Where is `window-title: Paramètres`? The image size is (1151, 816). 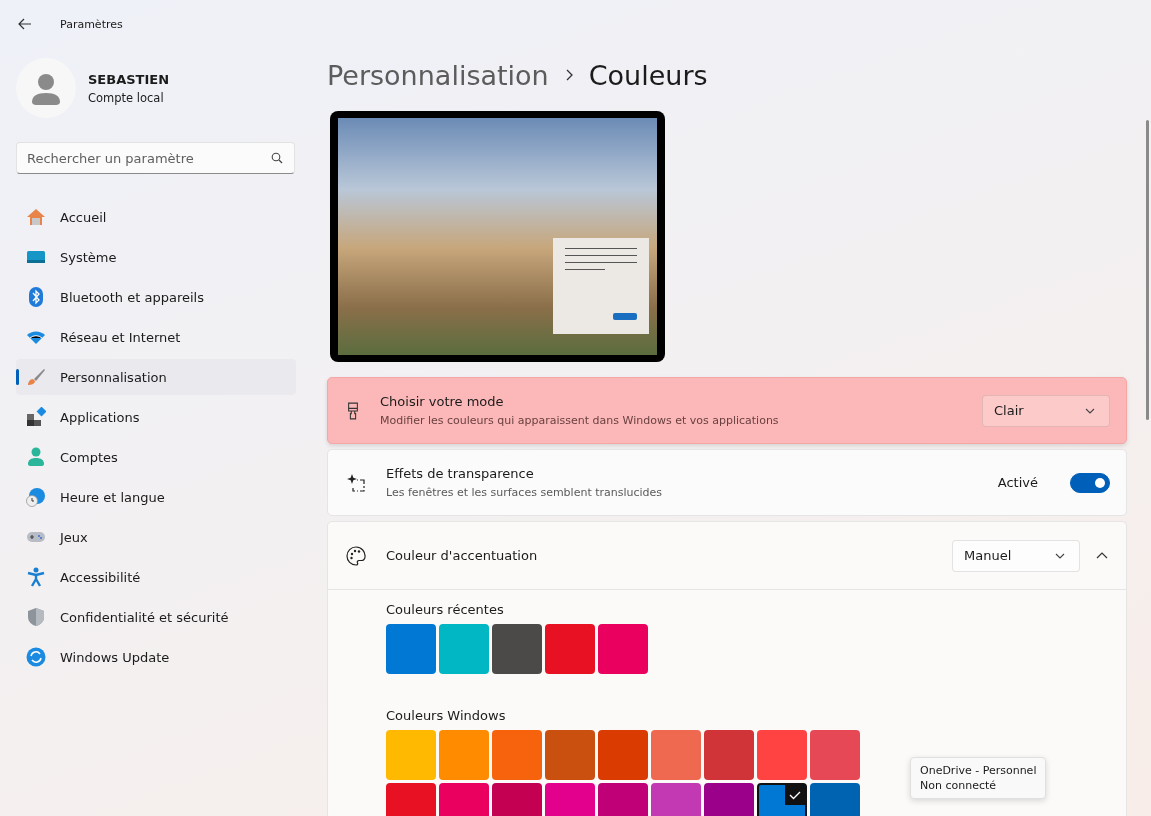
window-title: Paramètres is located at coordinates (91, 24).